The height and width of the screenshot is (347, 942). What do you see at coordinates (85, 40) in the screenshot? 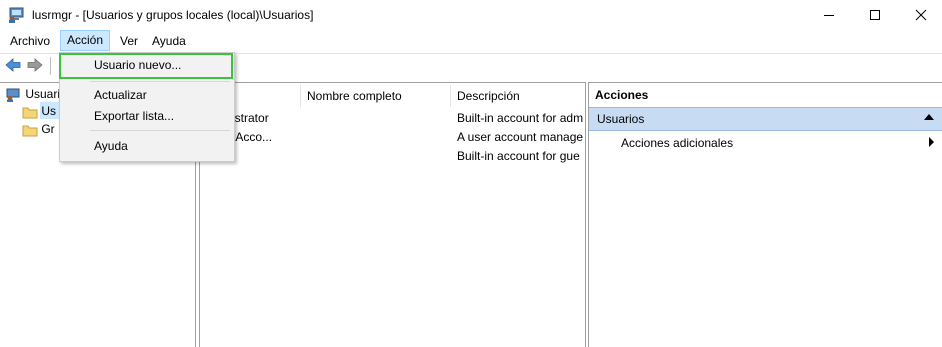
I see `menu-accion: Acción` at bounding box center [85, 40].